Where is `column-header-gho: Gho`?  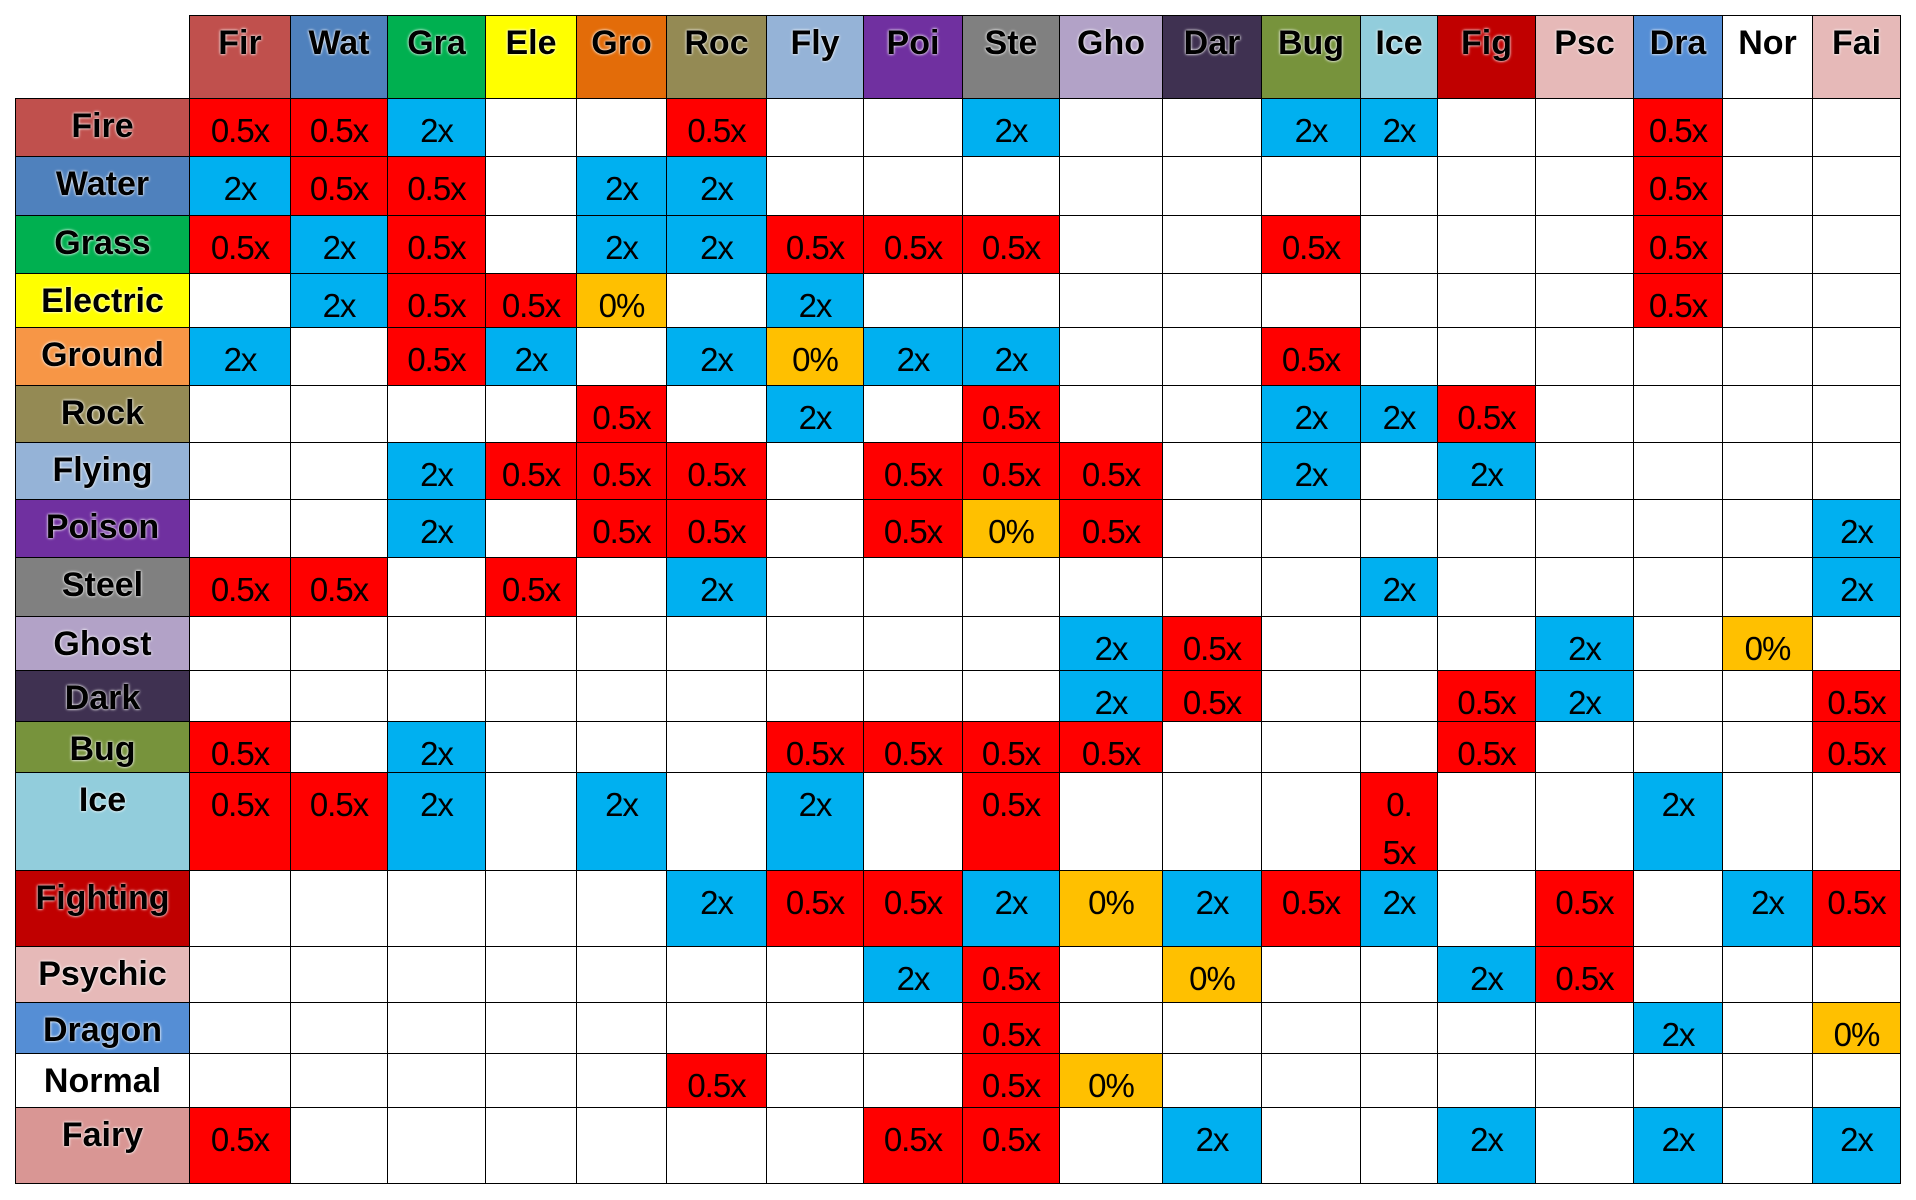
column-header-gho: Gho is located at coordinates (1111, 57).